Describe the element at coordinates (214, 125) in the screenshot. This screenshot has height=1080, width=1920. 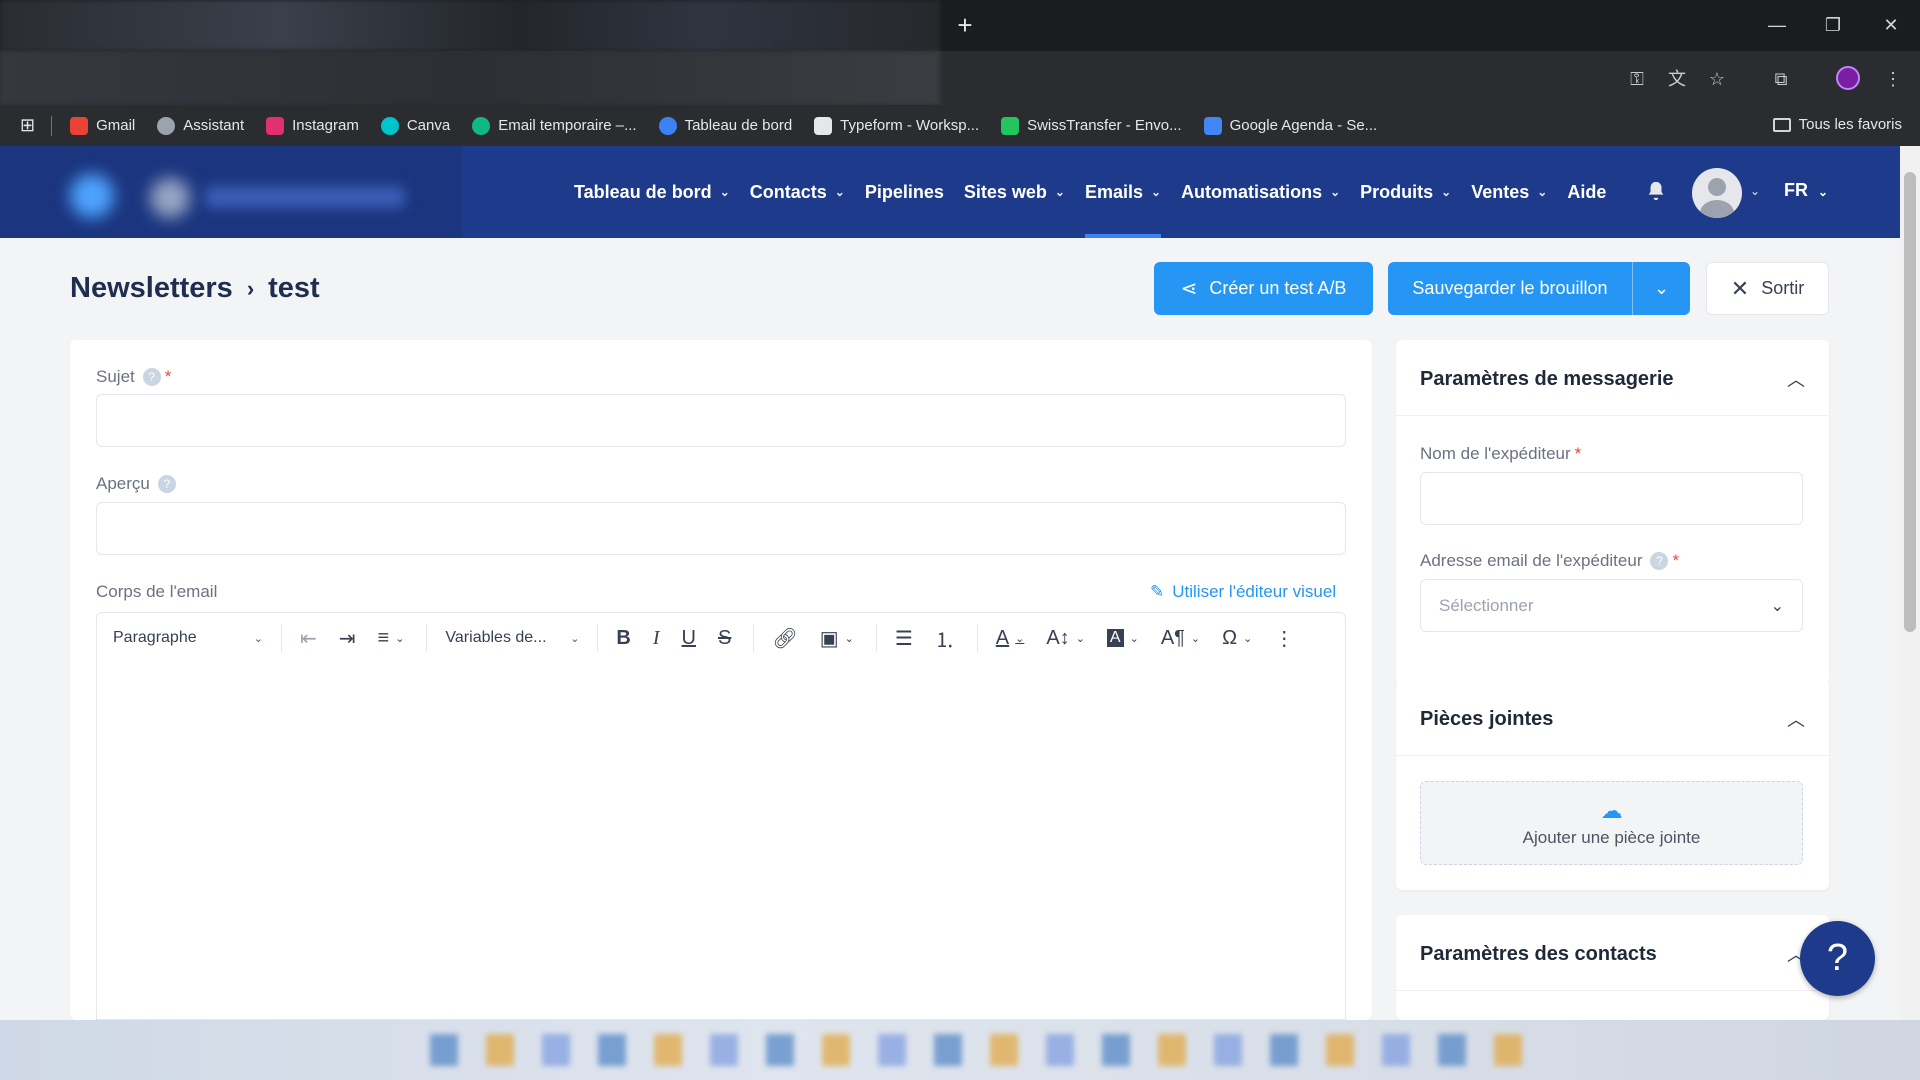
I see `bookmark-label: Assistant` at that location.